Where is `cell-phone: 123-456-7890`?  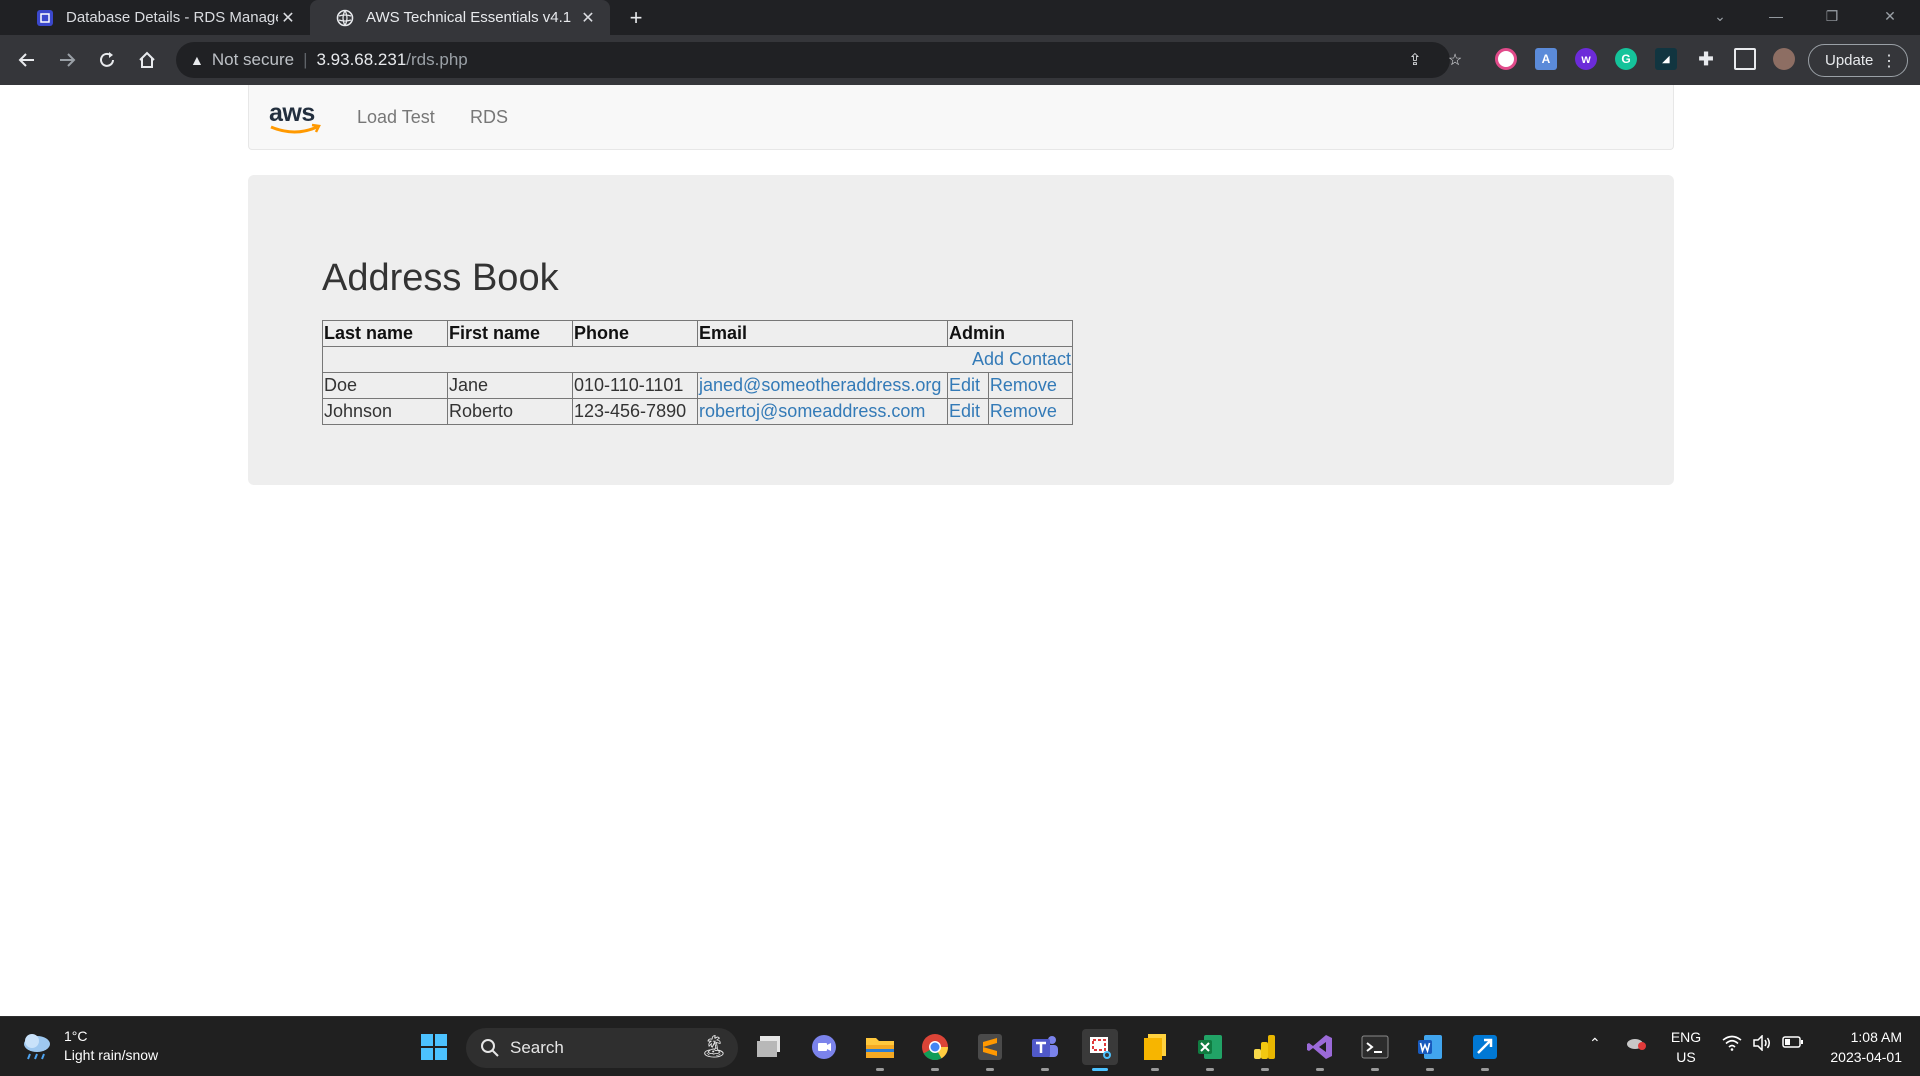 cell-phone: 123-456-7890 is located at coordinates (635, 411).